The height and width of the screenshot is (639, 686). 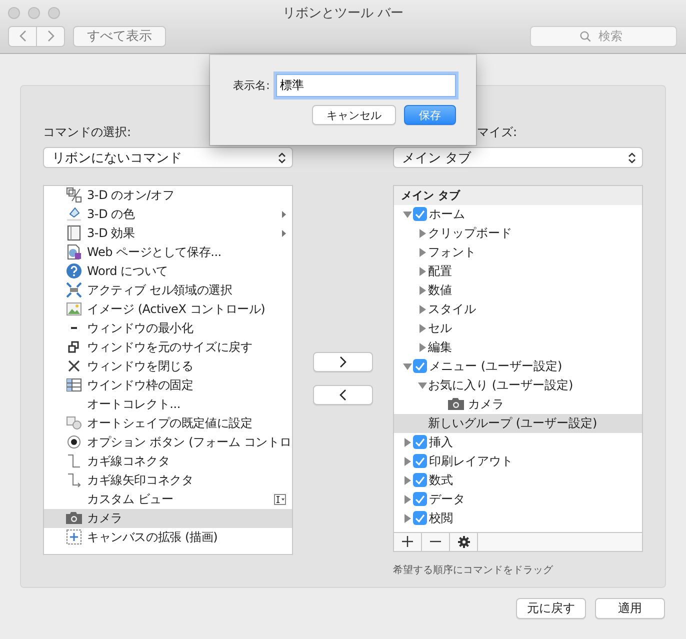 What do you see at coordinates (168, 385) in the screenshot?
I see `command-item: ウインドウ枠の固定` at bounding box center [168, 385].